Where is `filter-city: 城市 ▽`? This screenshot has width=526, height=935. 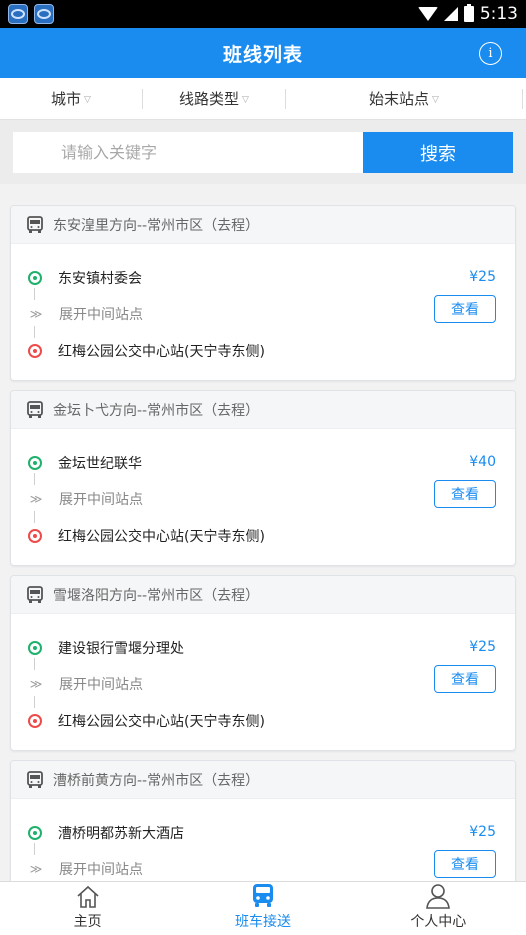
filter-city: 城市 ▽ is located at coordinates (71, 98).